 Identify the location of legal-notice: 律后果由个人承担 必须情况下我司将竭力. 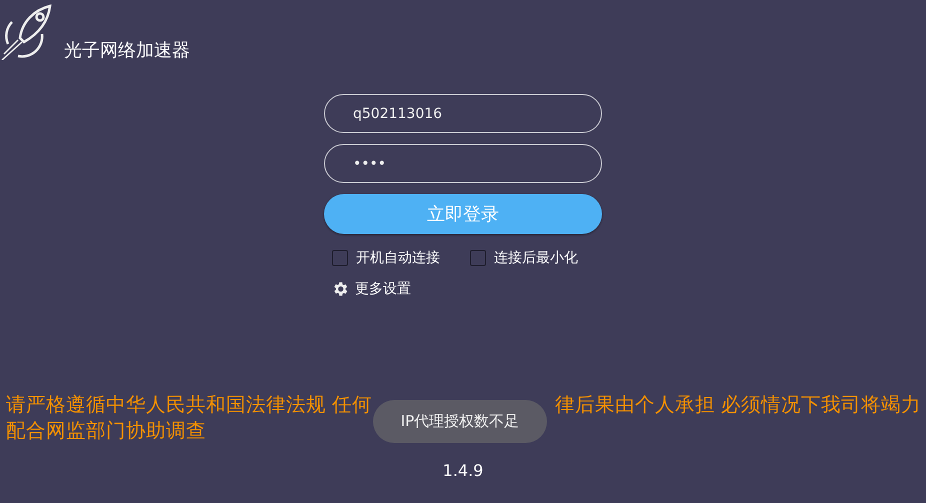
(737, 405).